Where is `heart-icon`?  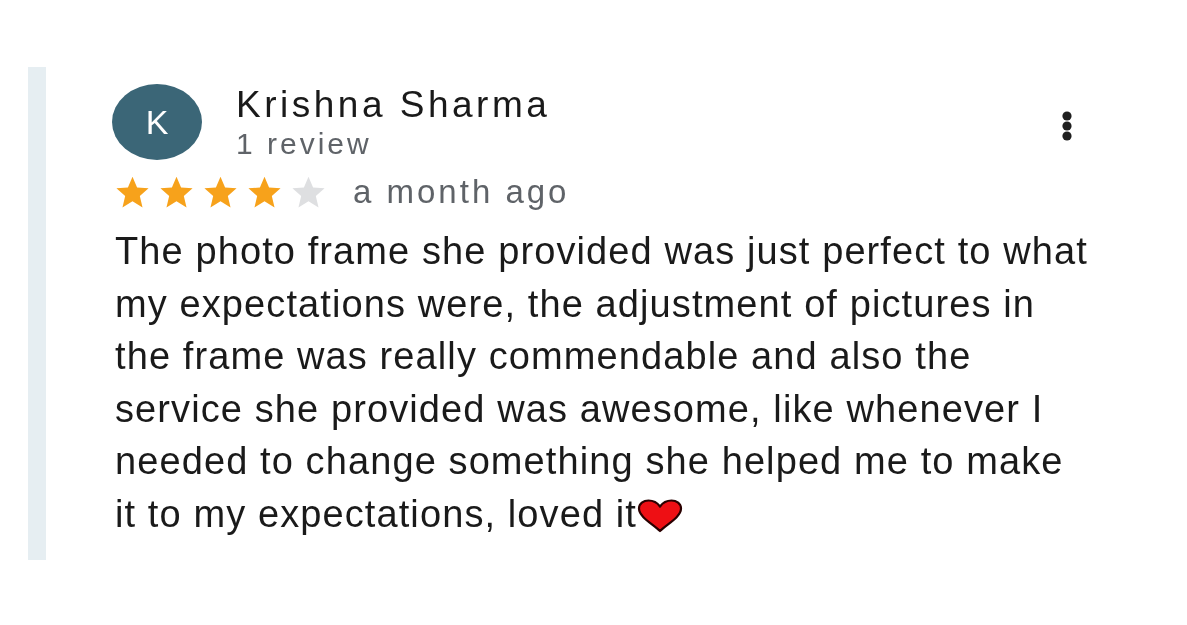 heart-icon is located at coordinates (660, 515).